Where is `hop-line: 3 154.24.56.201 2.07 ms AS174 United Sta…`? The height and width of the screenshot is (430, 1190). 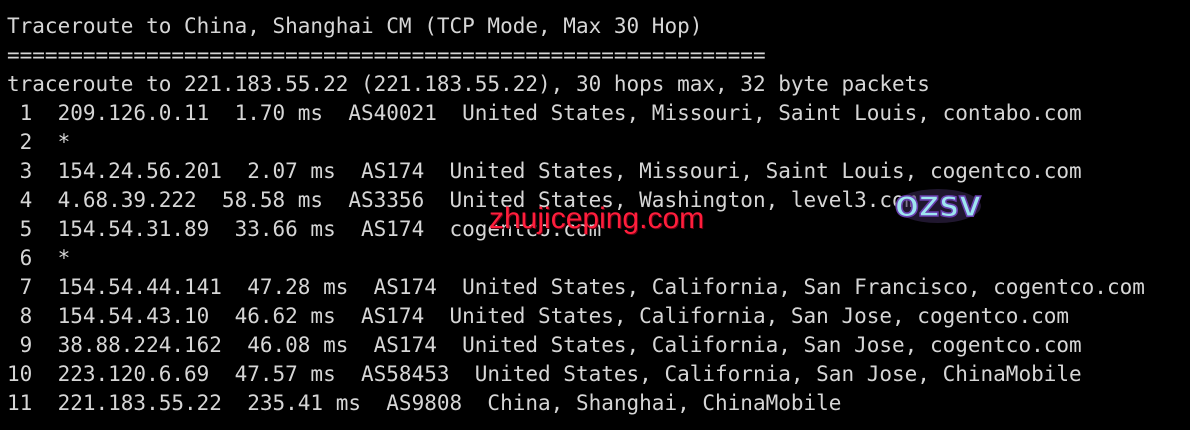 hop-line: 3 154.24.56.201 2.07 ms AS174 United Sta… is located at coordinates (544, 171).